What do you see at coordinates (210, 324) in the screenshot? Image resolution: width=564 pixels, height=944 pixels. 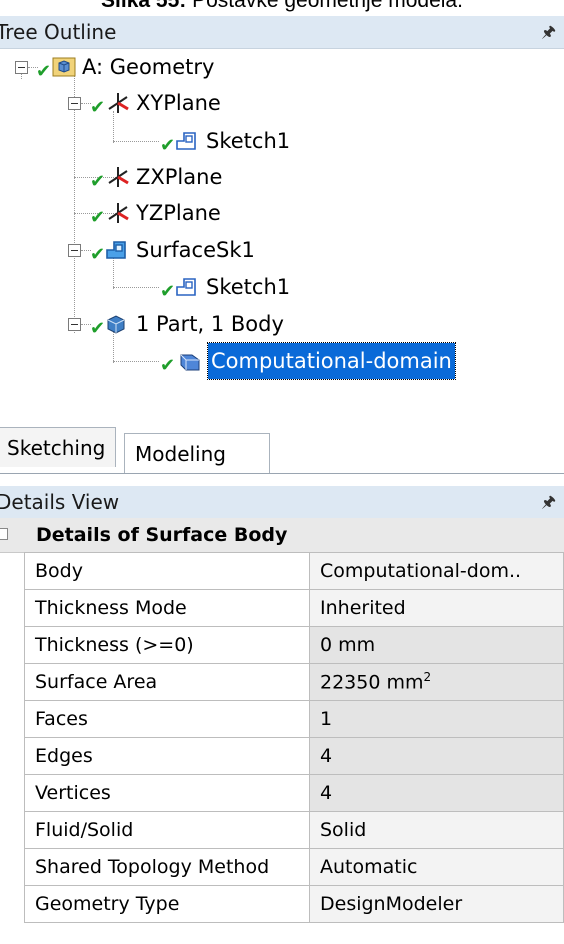 I see `tree-node-label: 1 Part, 1 Body` at bounding box center [210, 324].